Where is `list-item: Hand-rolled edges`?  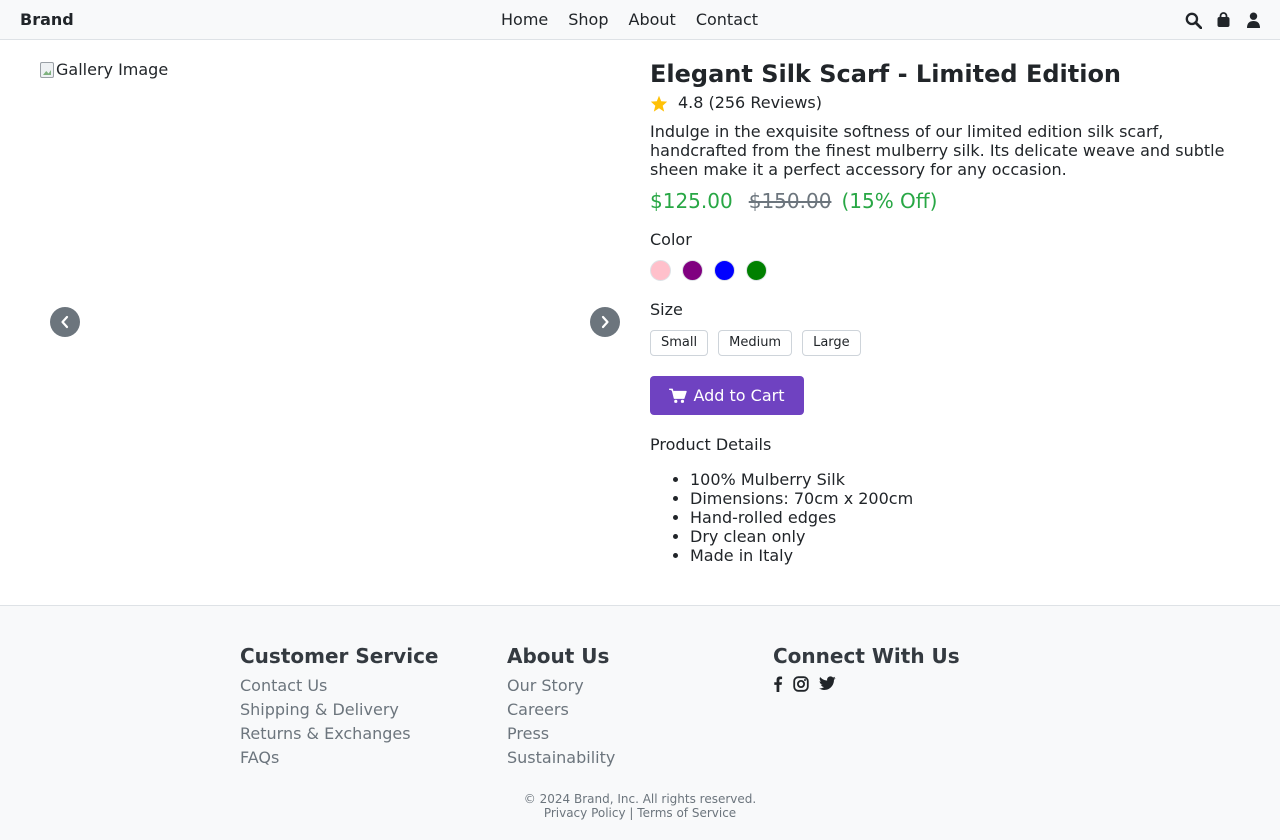
list-item: Hand-rolled edges is located at coordinates (970, 517).